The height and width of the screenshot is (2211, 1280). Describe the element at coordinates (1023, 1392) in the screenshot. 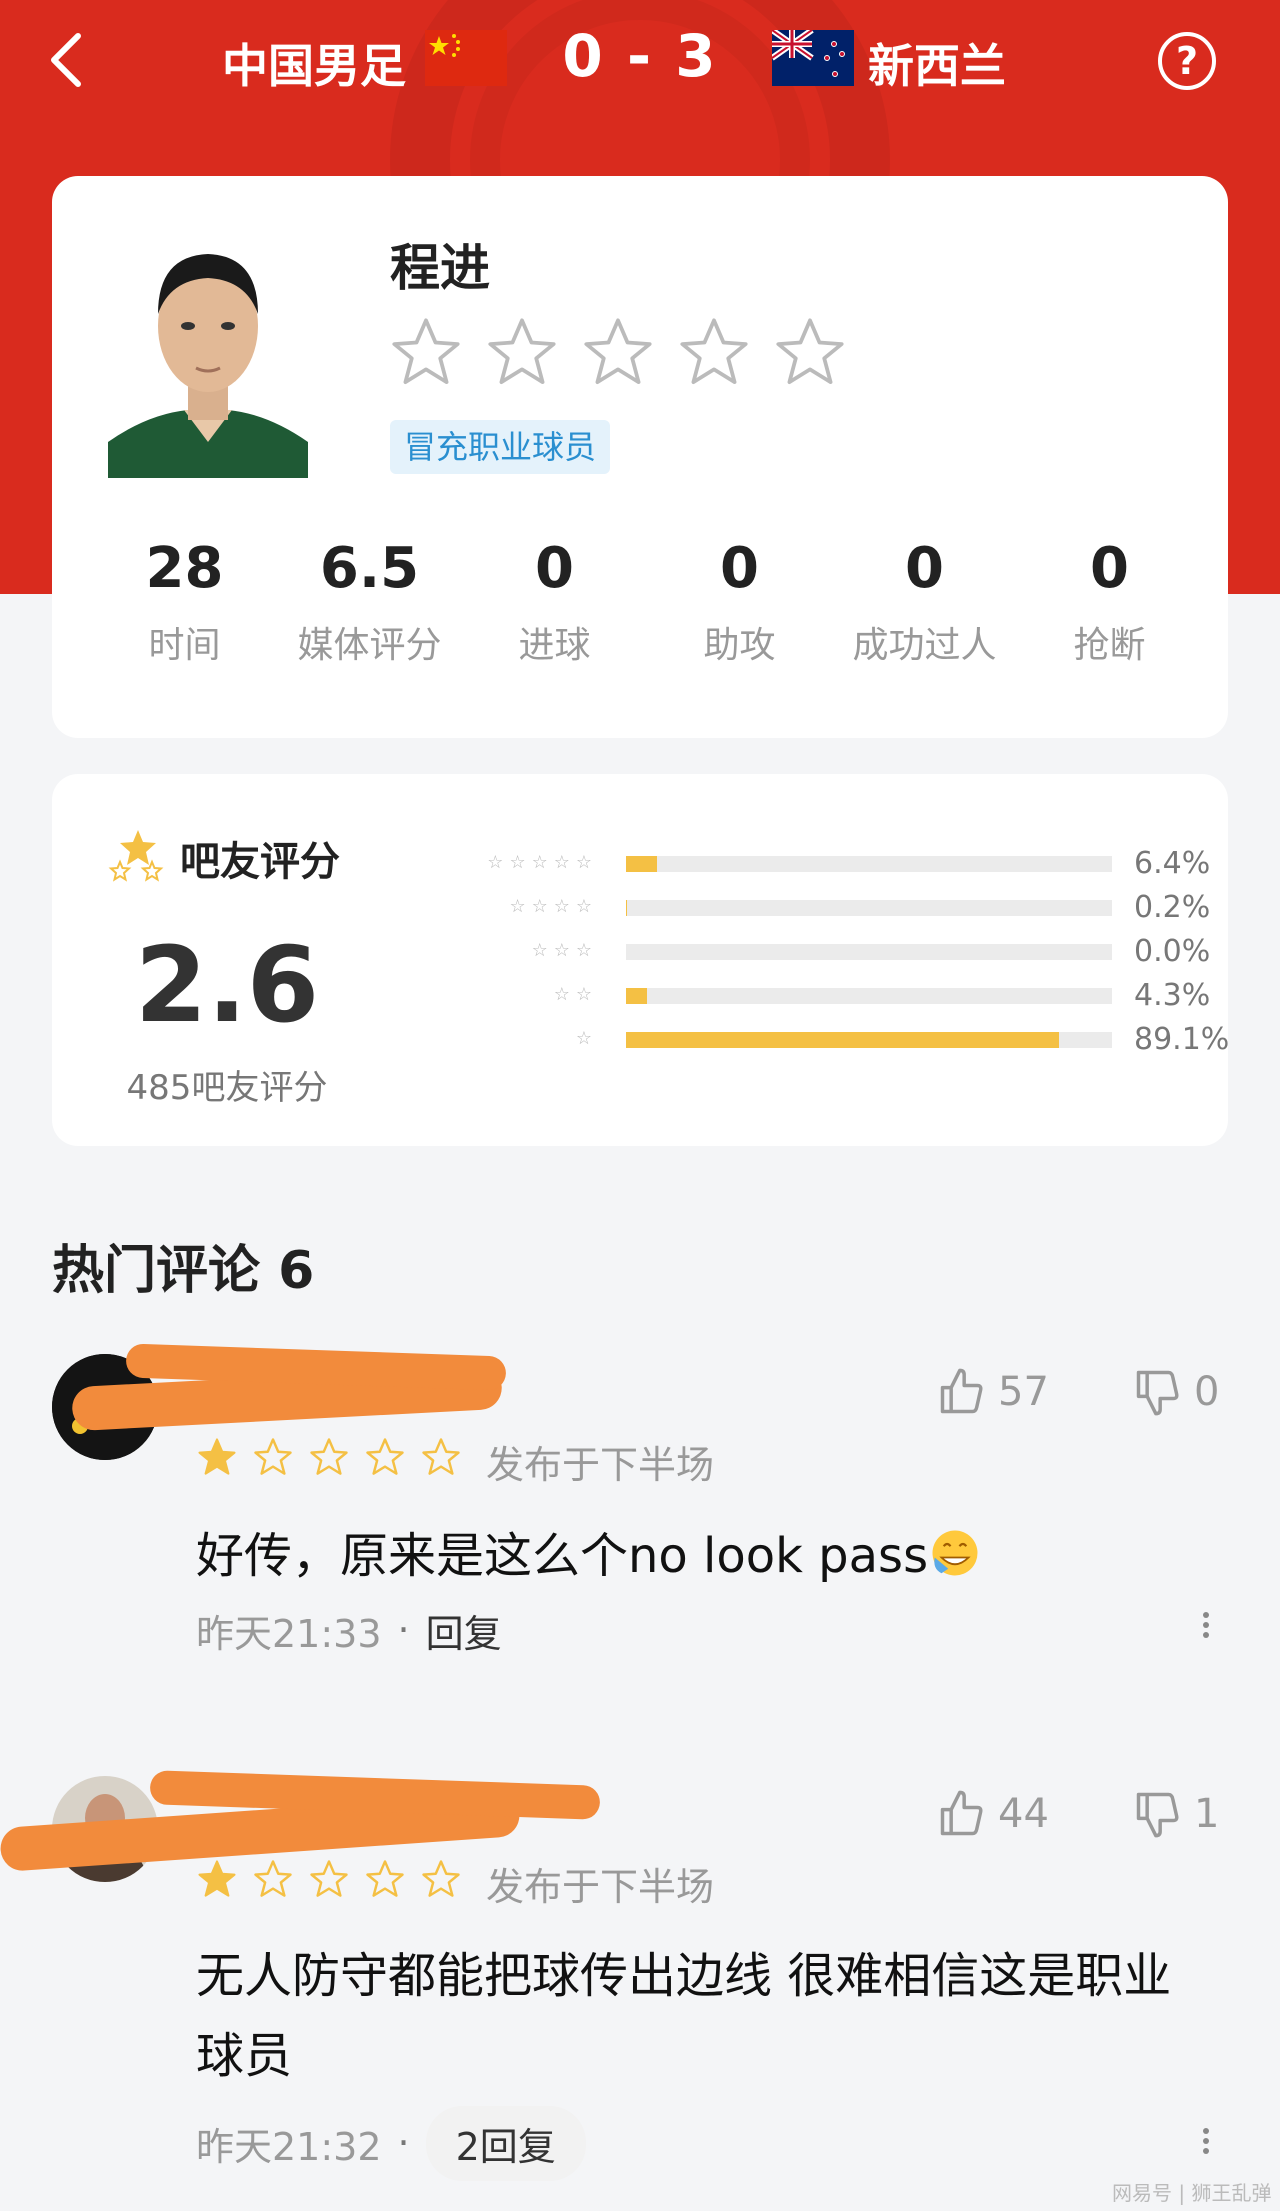

I see `like-count: 57` at that location.